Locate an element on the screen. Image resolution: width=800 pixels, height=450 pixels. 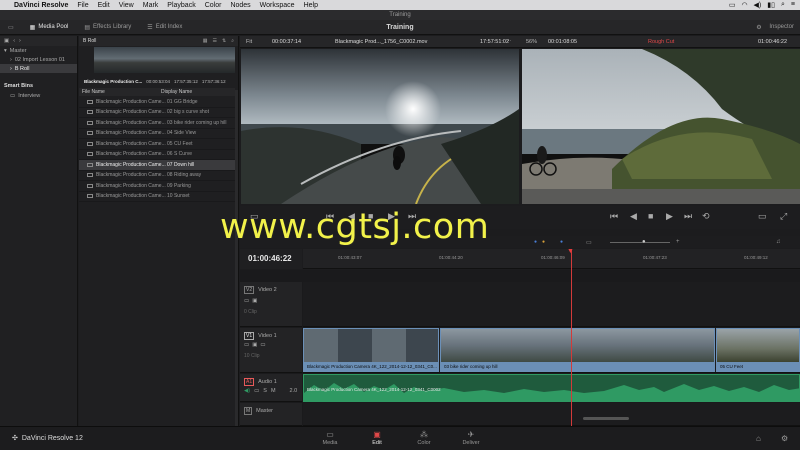
clip-preview-thumbnail is located at coordinates (164, 60).